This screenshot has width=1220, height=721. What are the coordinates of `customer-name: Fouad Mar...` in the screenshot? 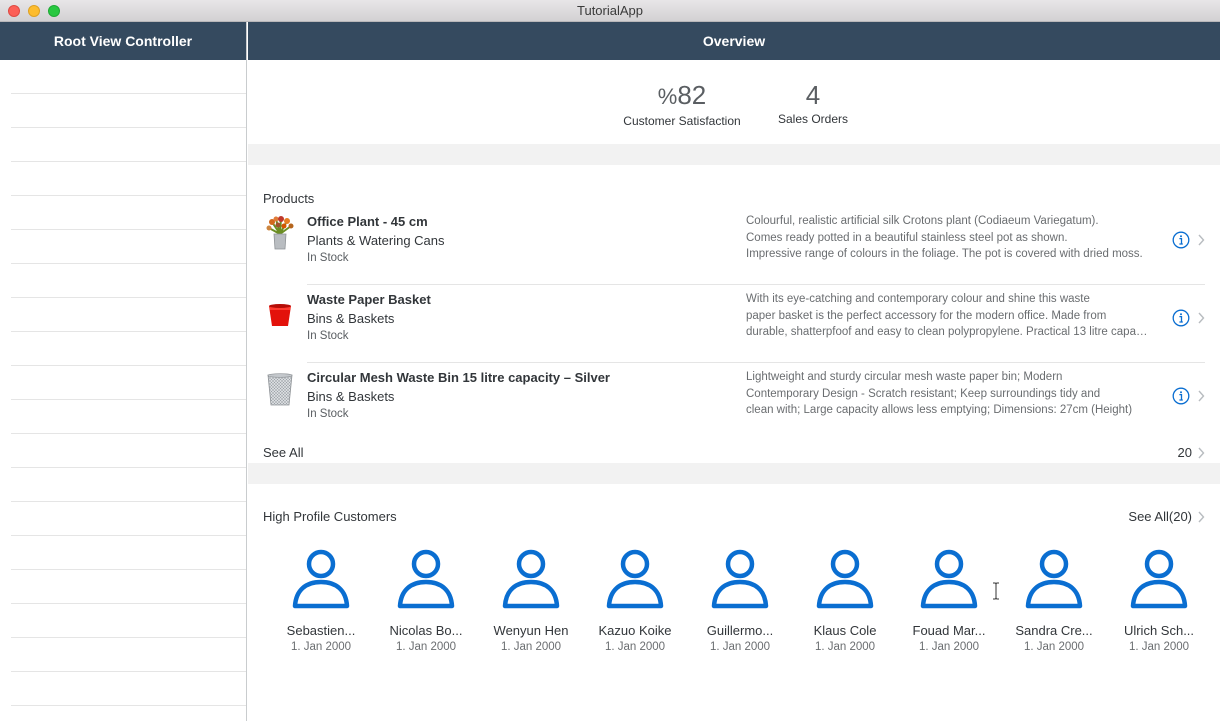 It's located at (949, 630).